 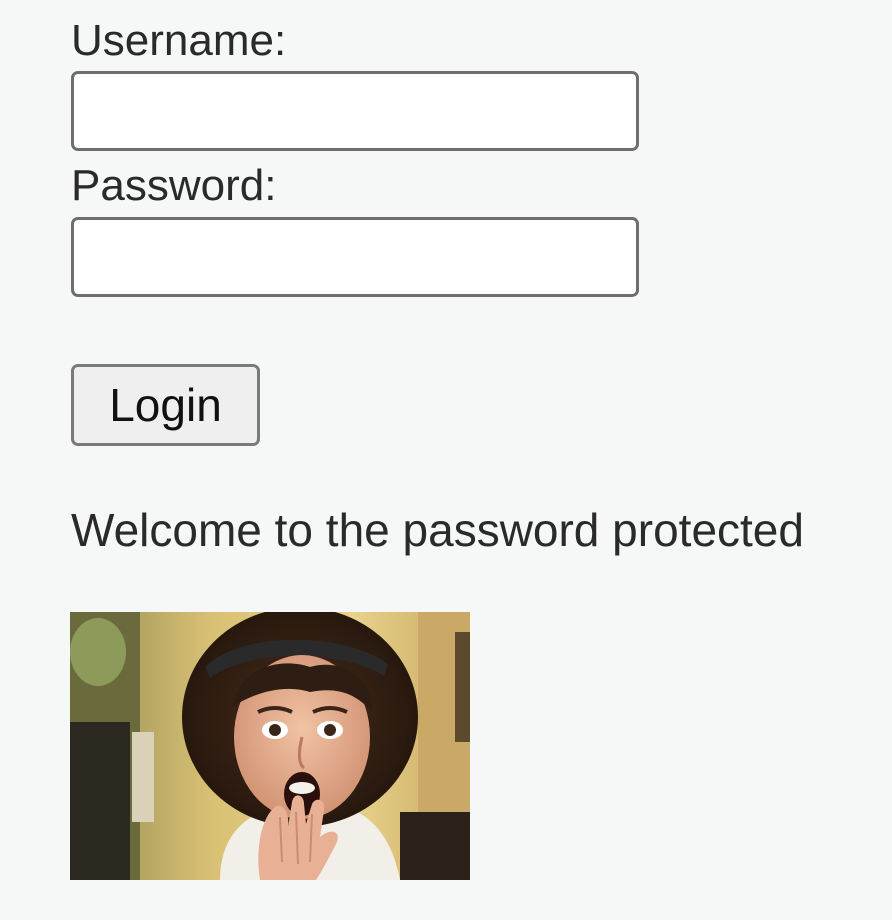 I want to click on password-label: Password:, so click(x=174, y=185).